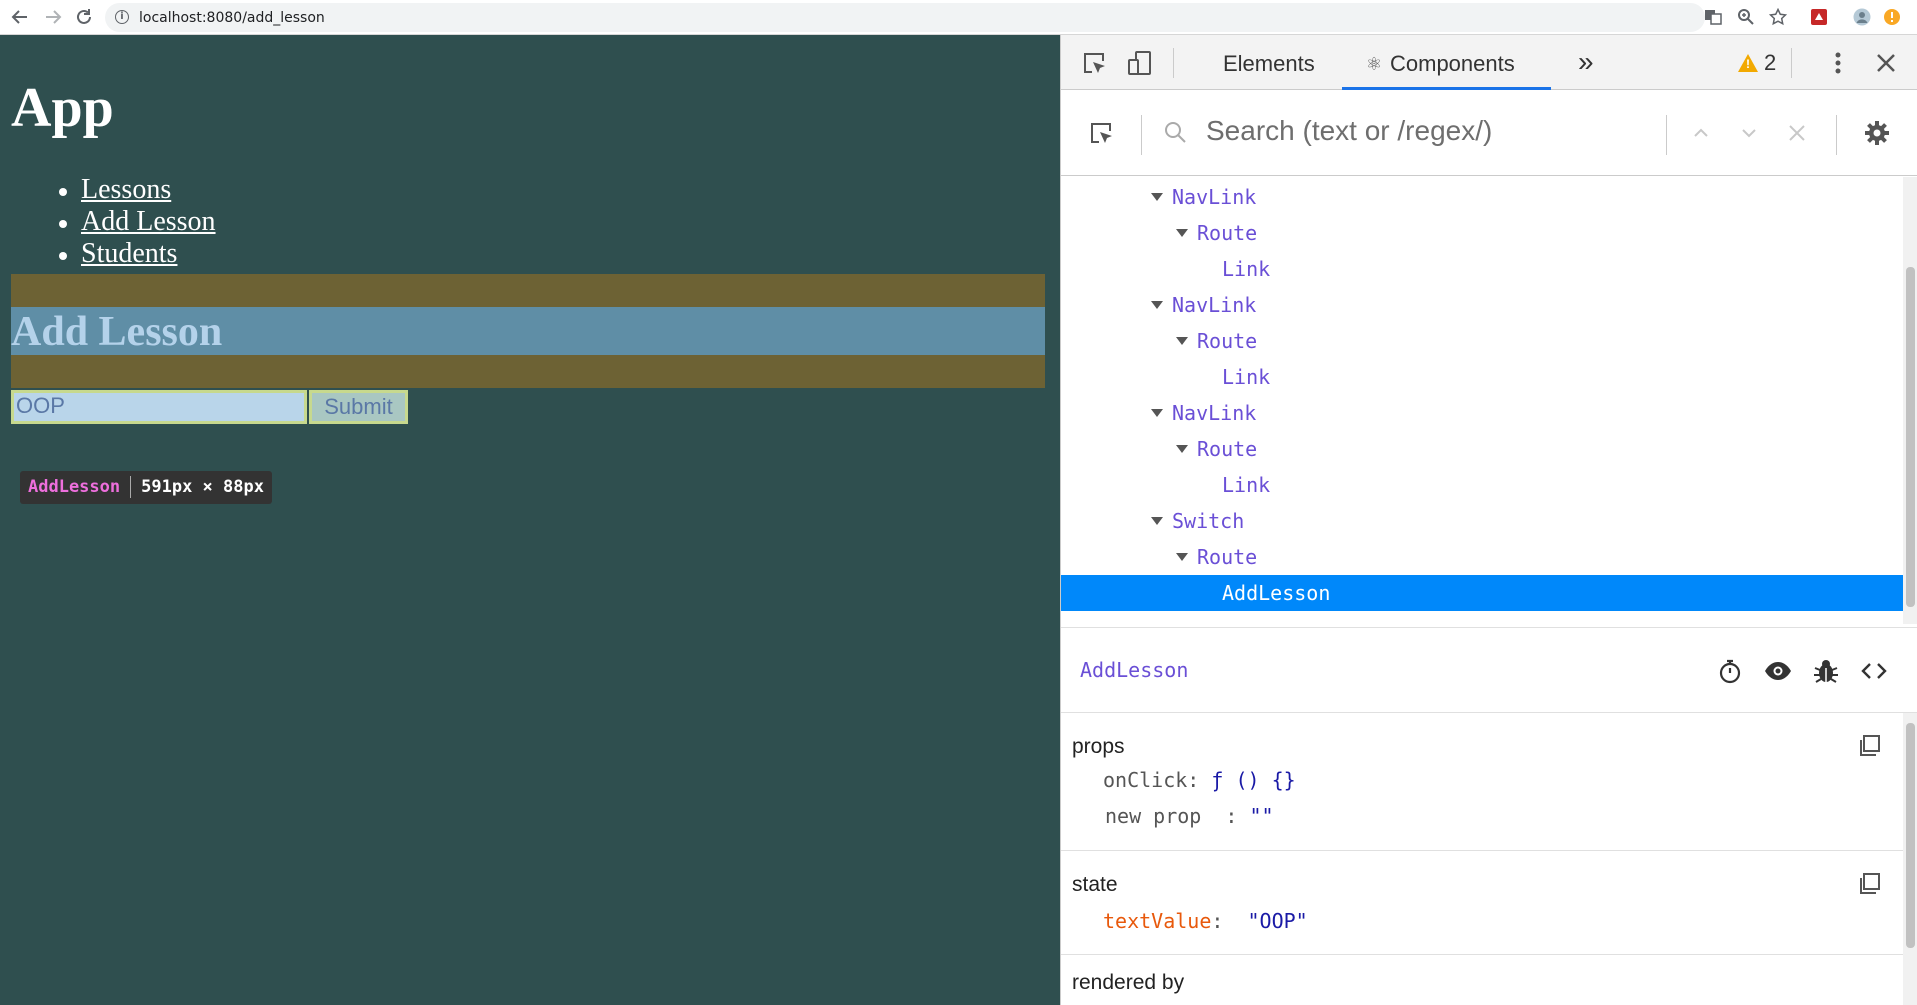 The height and width of the screenshot is (1005, 1917). Describe the element at coordinates (1482, 980) in the screenshot. I see `rendered-by-section: rendered by` at that location.